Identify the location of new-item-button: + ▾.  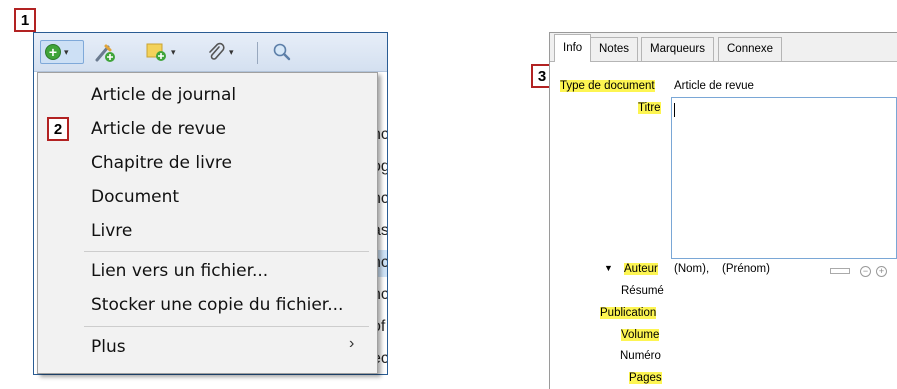
(62, 52).